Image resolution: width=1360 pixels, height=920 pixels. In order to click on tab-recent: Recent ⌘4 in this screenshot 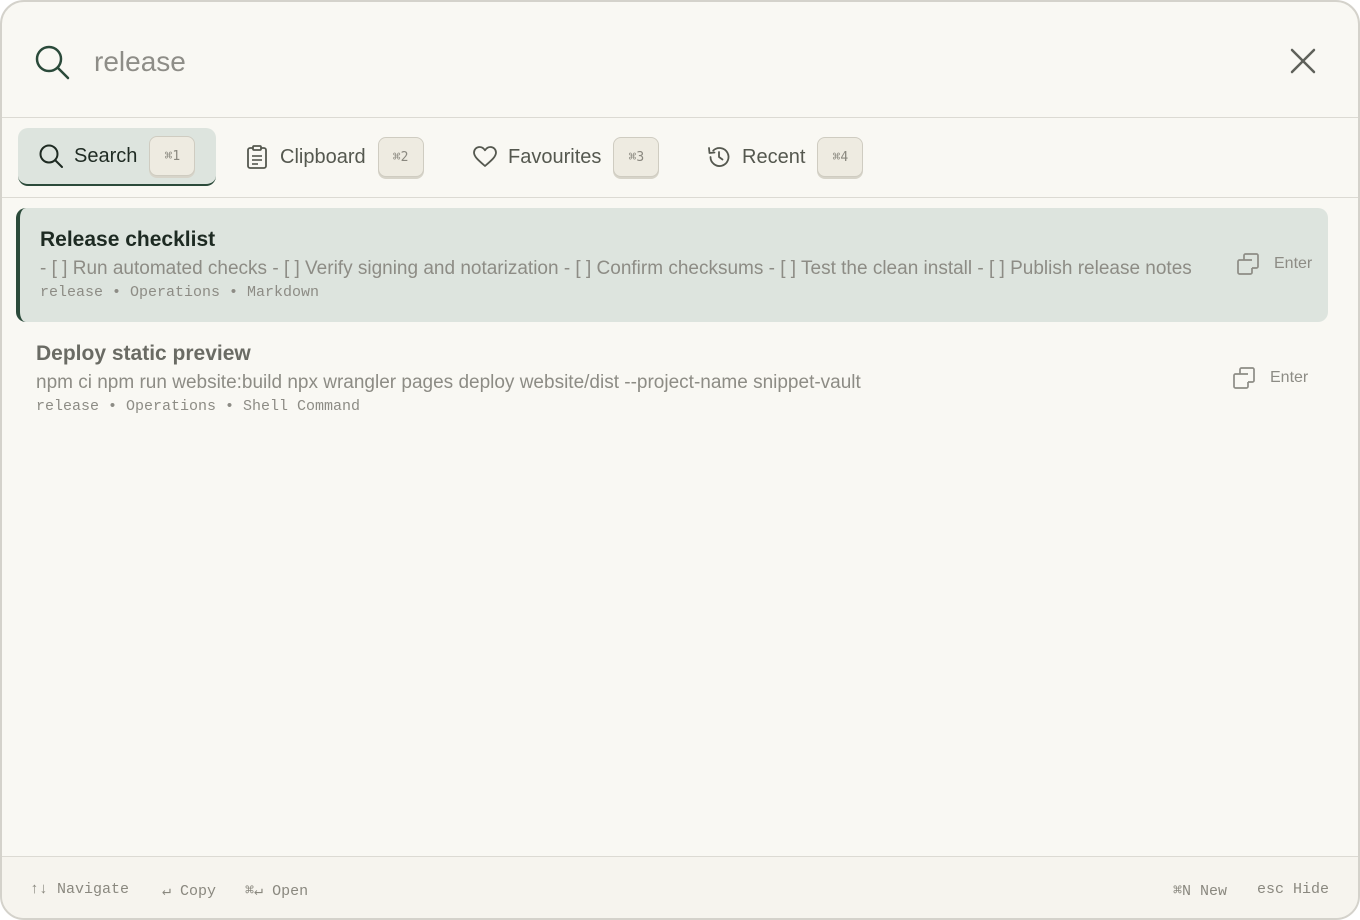, I will do `click(791, 157)`.